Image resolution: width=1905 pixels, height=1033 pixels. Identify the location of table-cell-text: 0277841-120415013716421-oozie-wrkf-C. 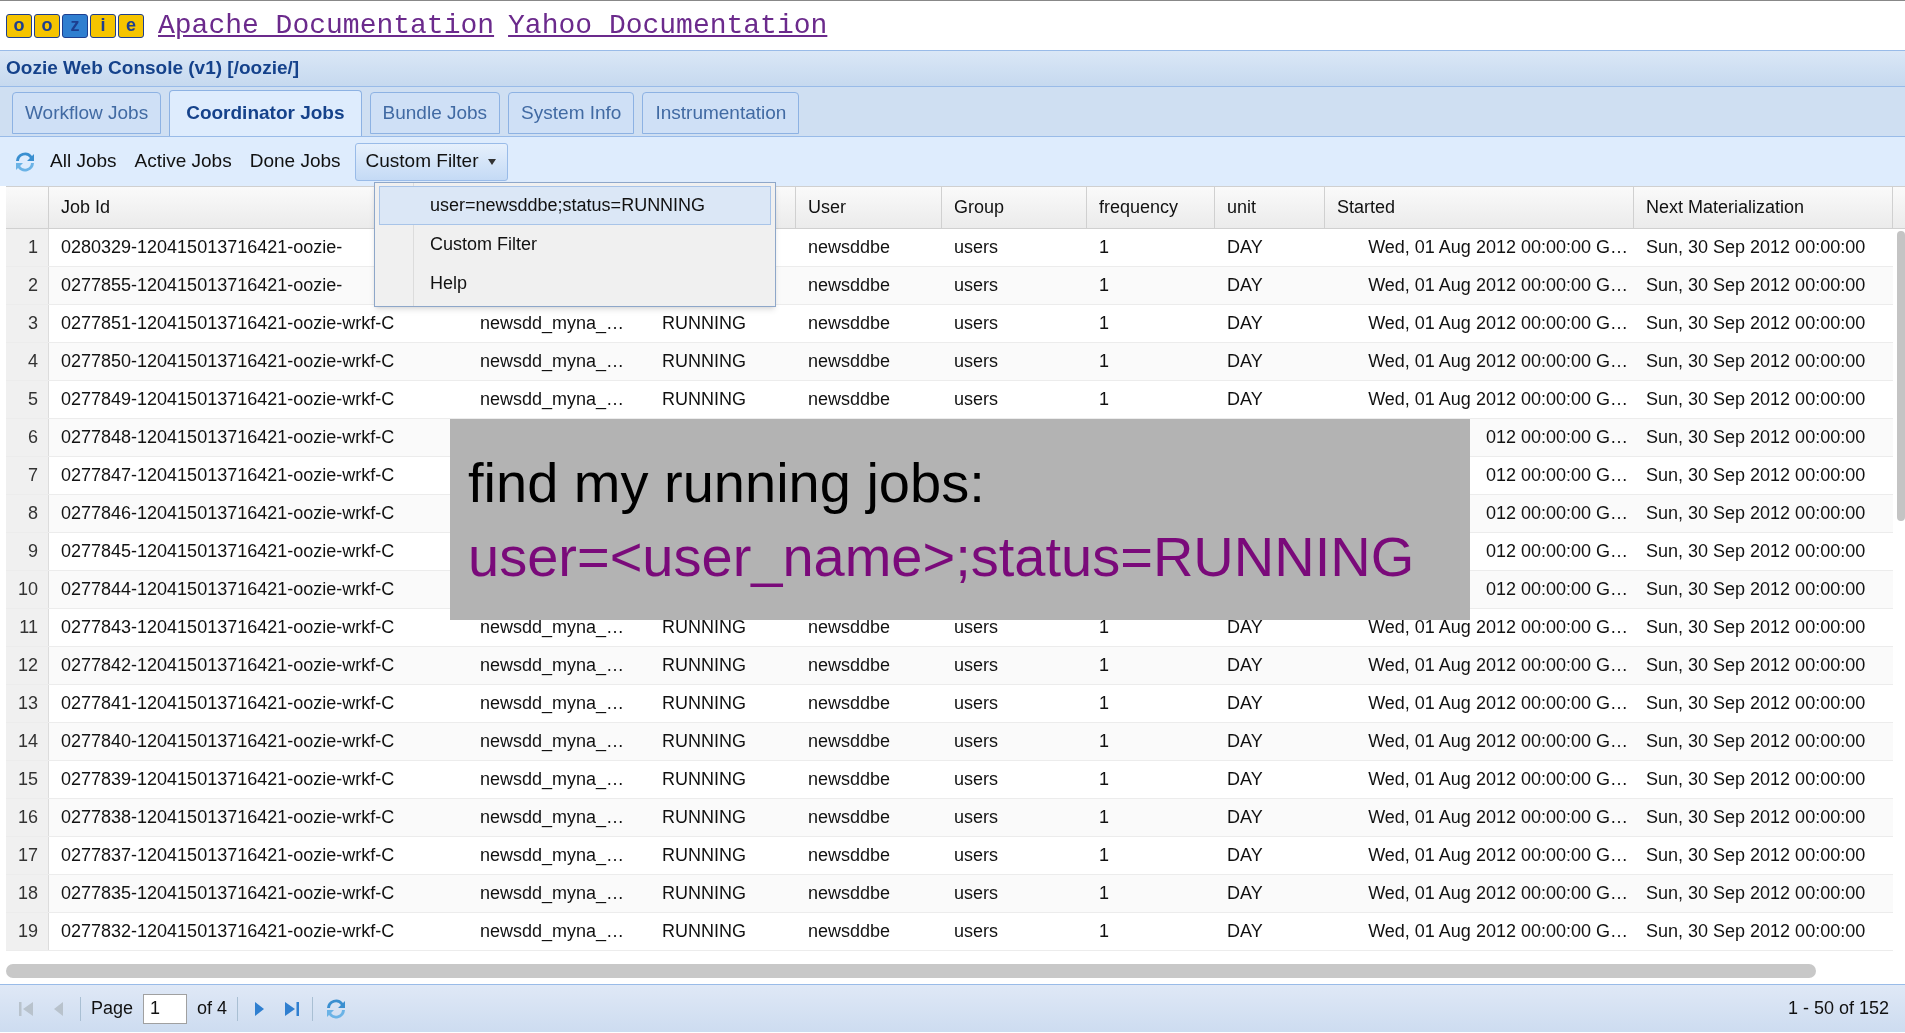
(228, 703).